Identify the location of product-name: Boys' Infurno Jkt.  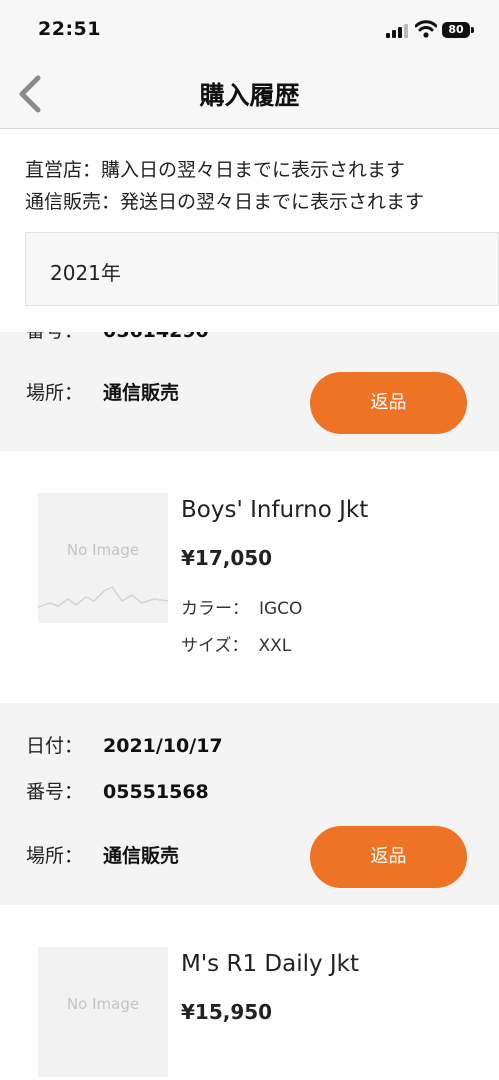
(275, 510).